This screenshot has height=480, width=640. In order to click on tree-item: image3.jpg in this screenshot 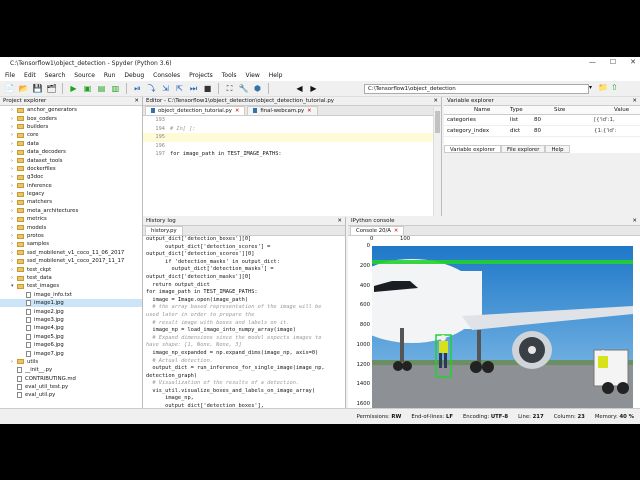, I will do `click(71, 320)`.